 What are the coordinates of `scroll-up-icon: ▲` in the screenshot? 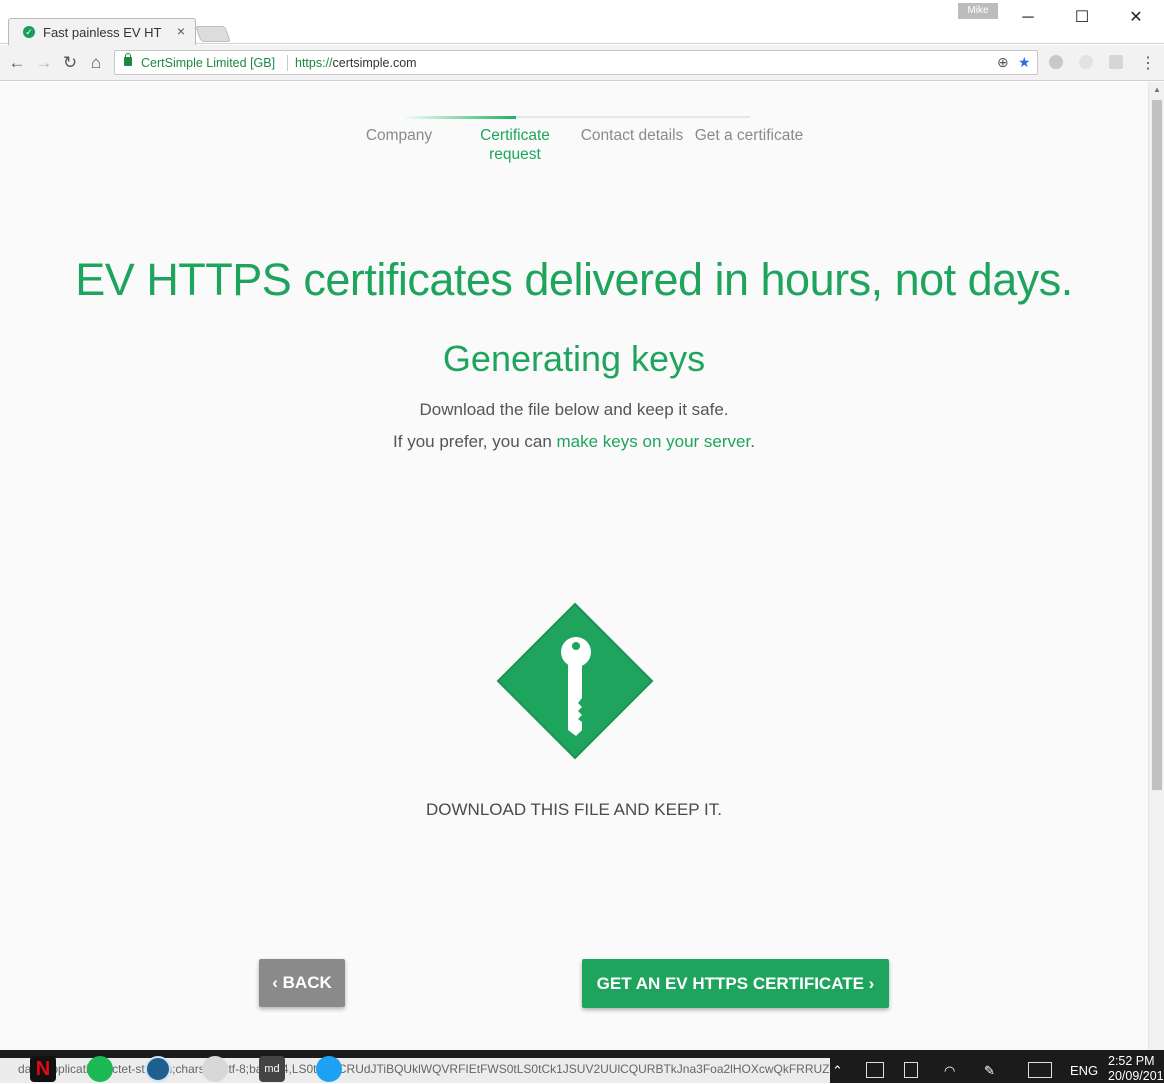 It's located at (1157, 89).